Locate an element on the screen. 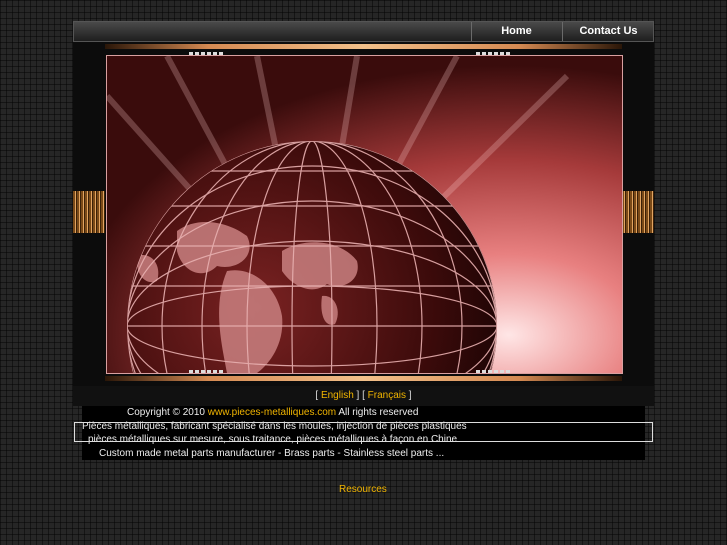 Image resolution: width=727 pixels, height=545 pixels. nav-contact-button: Contact Us is located at coordinates (608, 31).